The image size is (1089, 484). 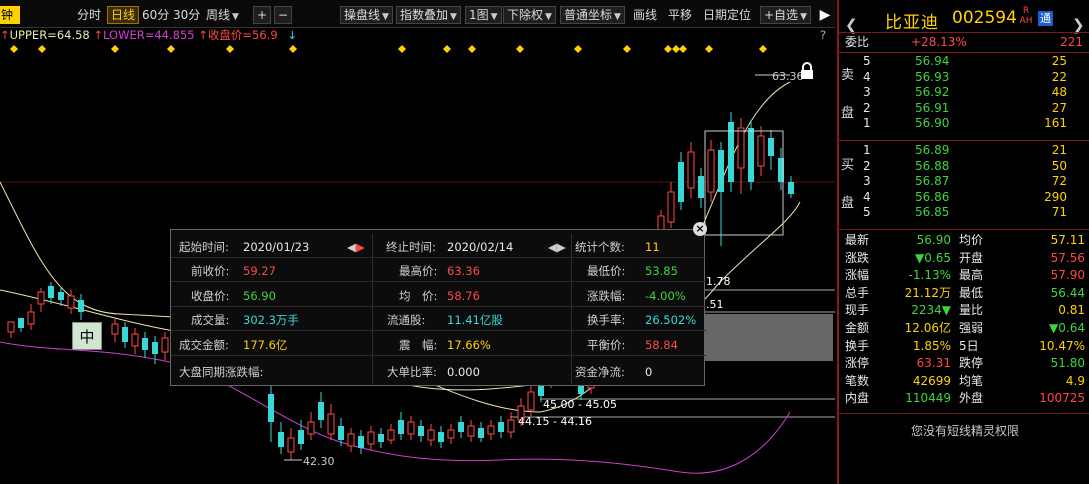 I want to click on big-order-label: 大单比率:, so click(x=412, y=372).